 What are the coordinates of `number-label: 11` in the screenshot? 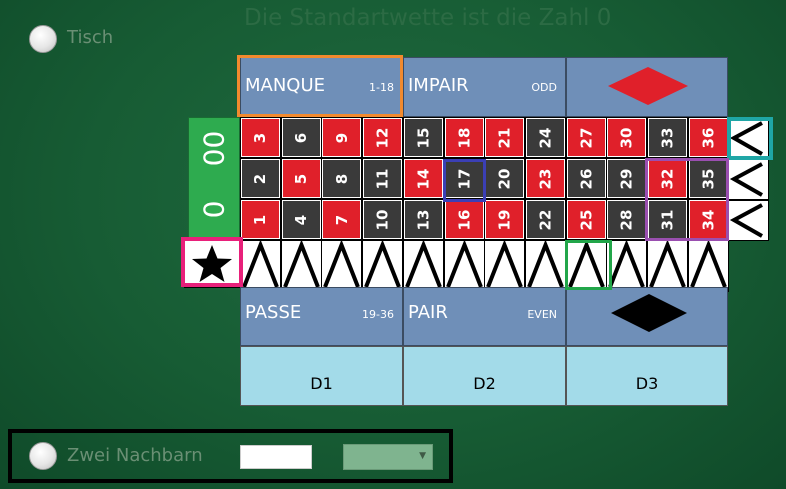 It's located at (382, 178).